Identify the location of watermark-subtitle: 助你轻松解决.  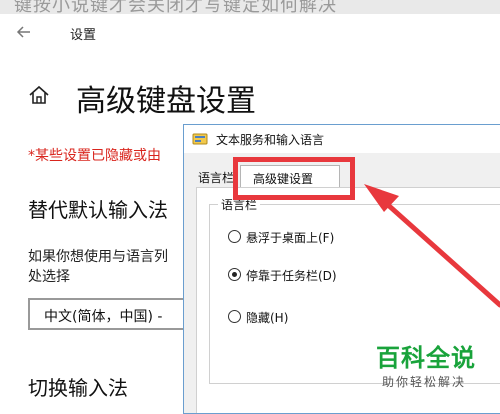
(424, 382).